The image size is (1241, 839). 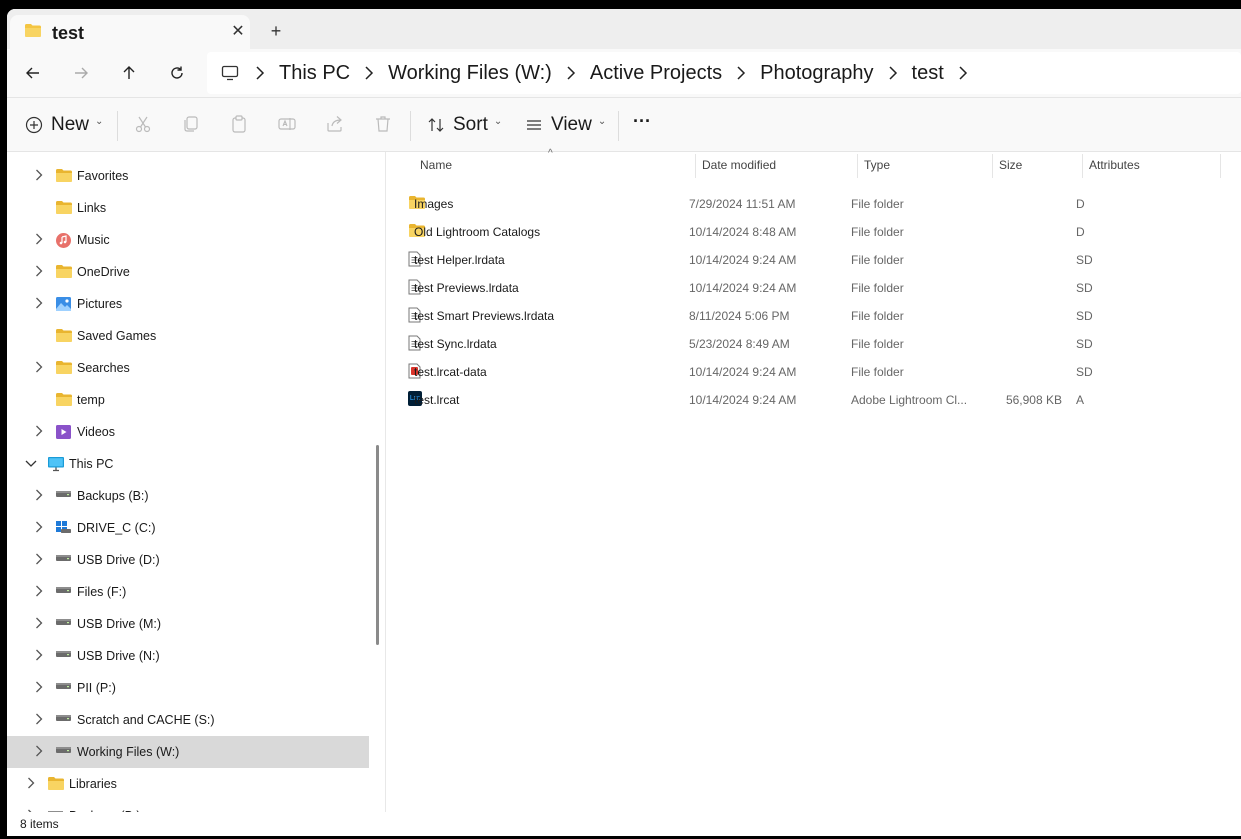 I want to click on sidebar-item-links: Links, so click(x=188, y=208).